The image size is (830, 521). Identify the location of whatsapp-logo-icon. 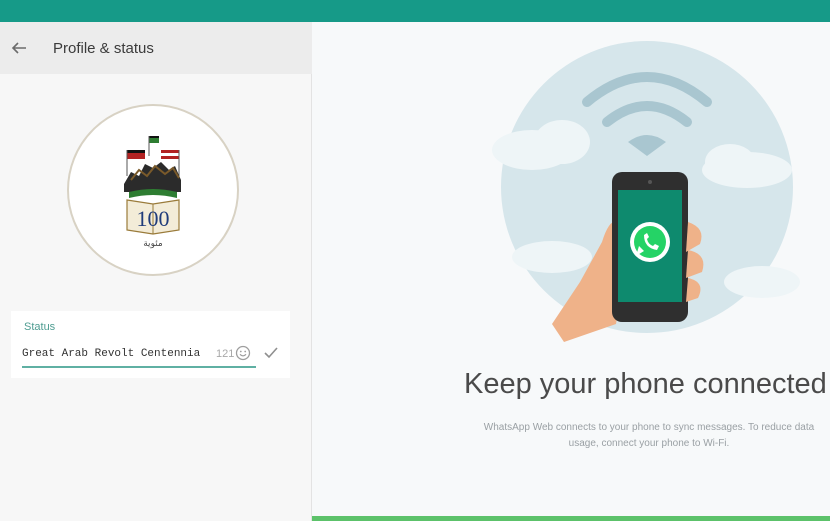
(650, 242).